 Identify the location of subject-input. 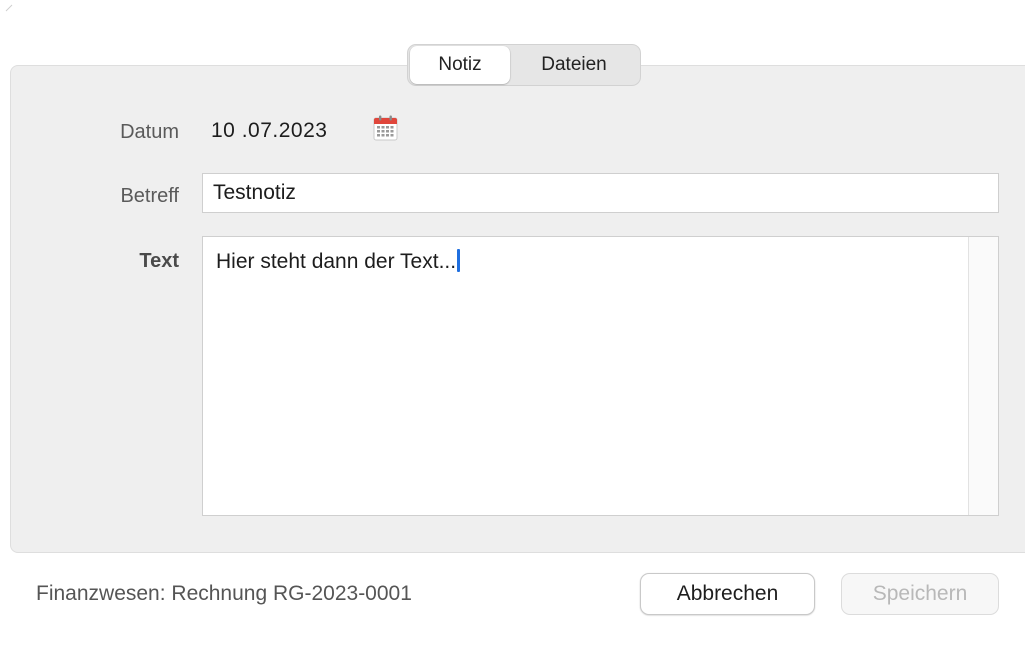
(600, 193).